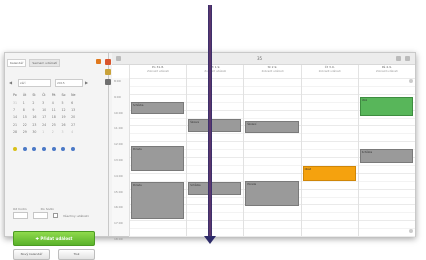 The width and height of the screenshot is (426, 260). Describe the element at coordinates (260, 58) in the screenshot. I see `week-title: 35` at that location.